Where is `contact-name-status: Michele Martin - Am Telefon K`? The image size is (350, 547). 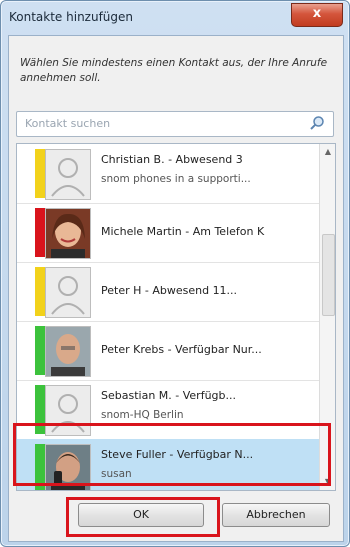
contact-name-status: Michele Martin - Am Telefon K is located at coordinates (183, 231).